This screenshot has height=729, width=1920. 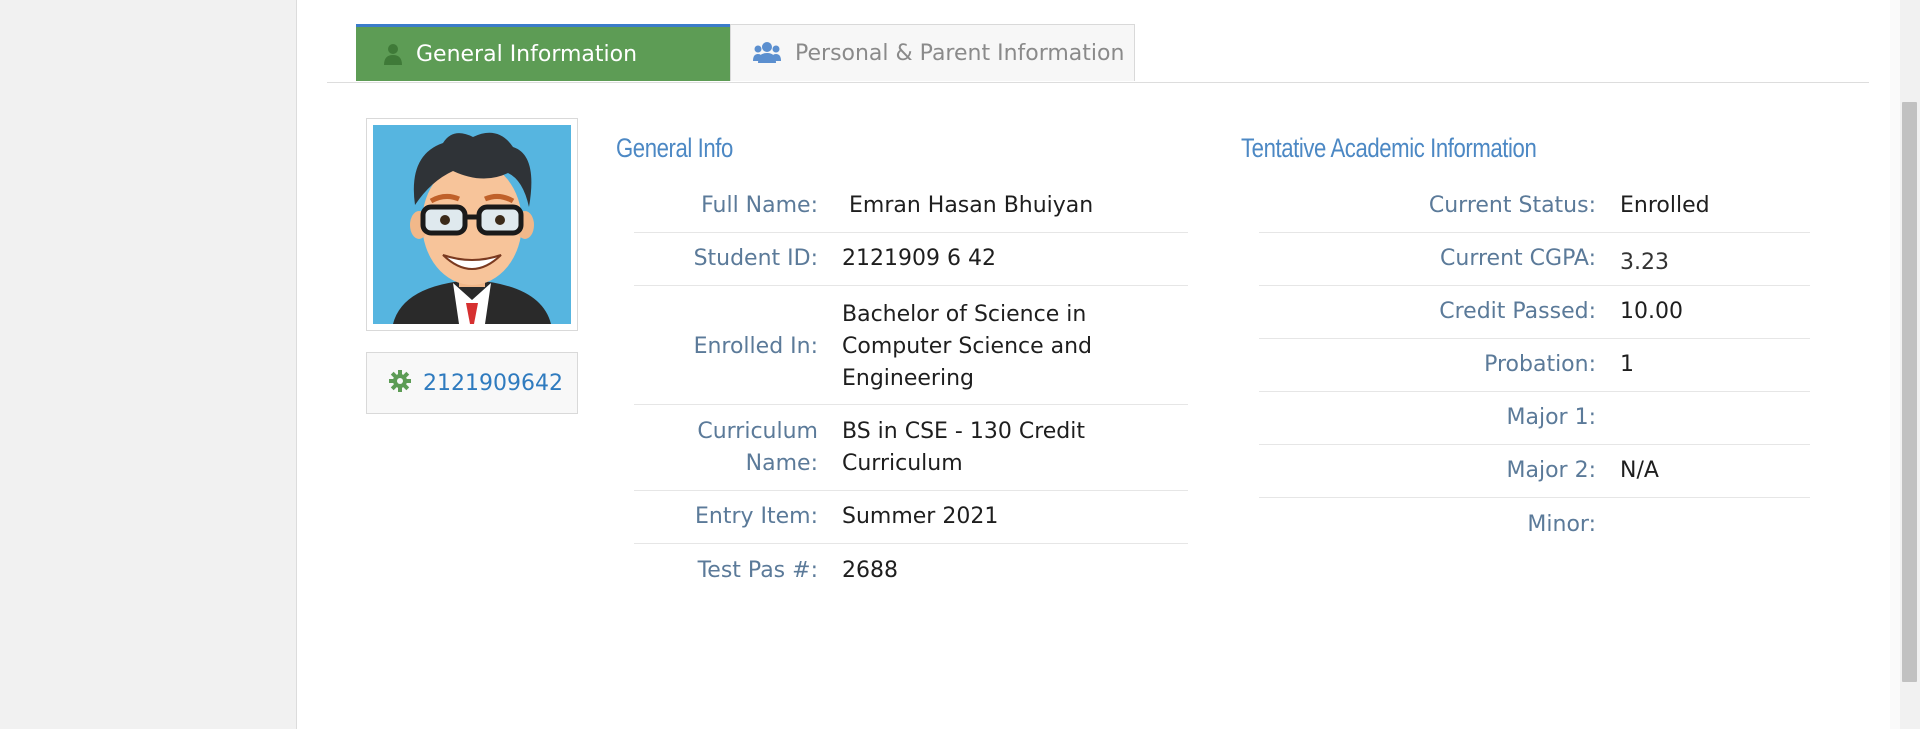 What do you see at coordinates (870, 570) in the screenshot?
I see `row-value: 2688` at bounding box center [870, 570].